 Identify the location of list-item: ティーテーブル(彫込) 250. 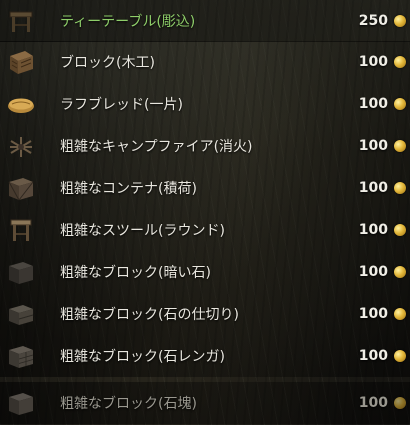
(205, 21).